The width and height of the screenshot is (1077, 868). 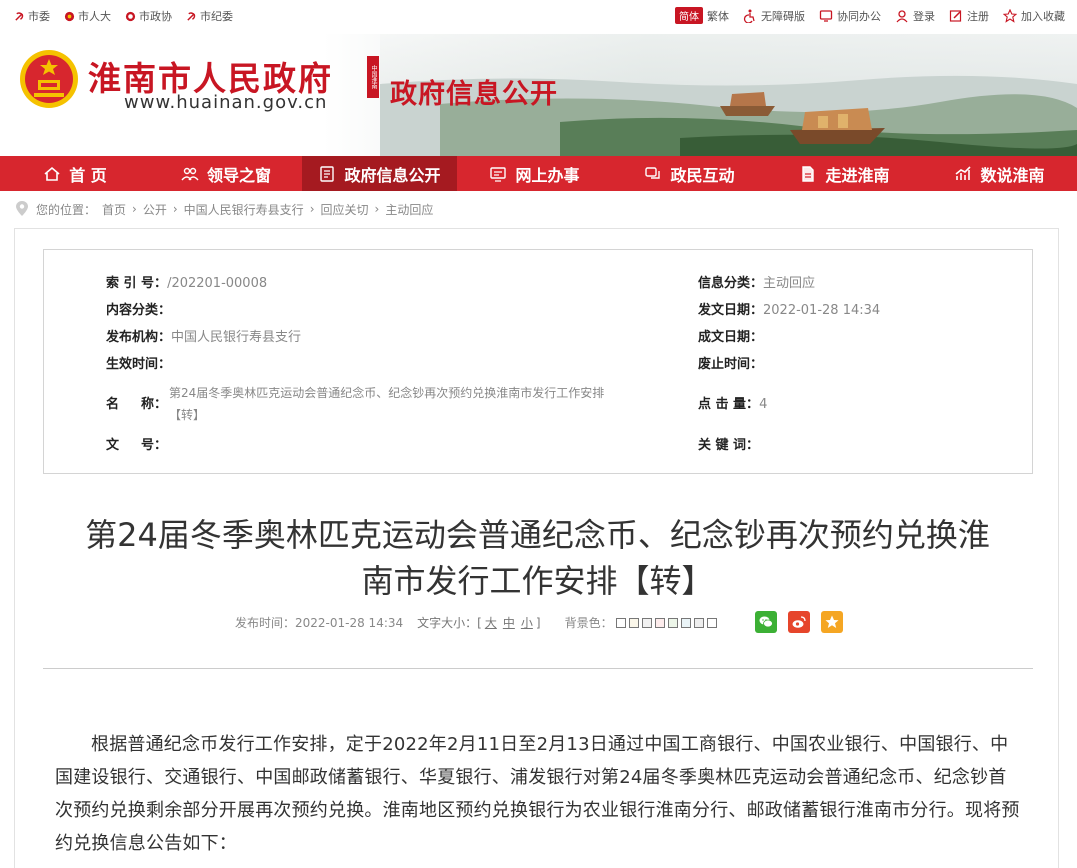 I want to click on meta-content-type: 内容分类：, so click(x=138, y=308).